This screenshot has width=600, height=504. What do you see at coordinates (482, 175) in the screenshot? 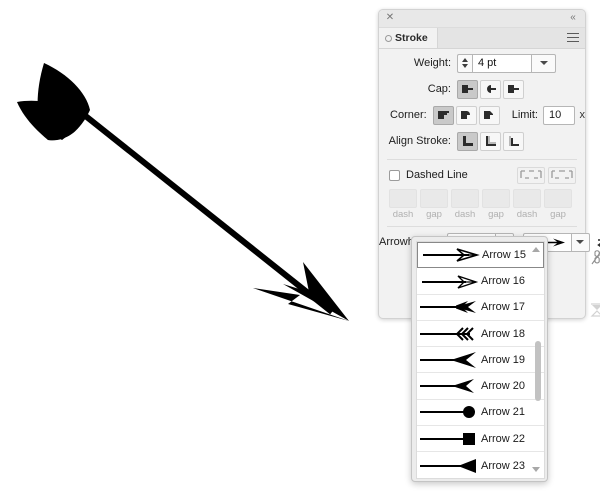
I see `dashed-line-row: Dashed Line` at bounding box center [482, 175].